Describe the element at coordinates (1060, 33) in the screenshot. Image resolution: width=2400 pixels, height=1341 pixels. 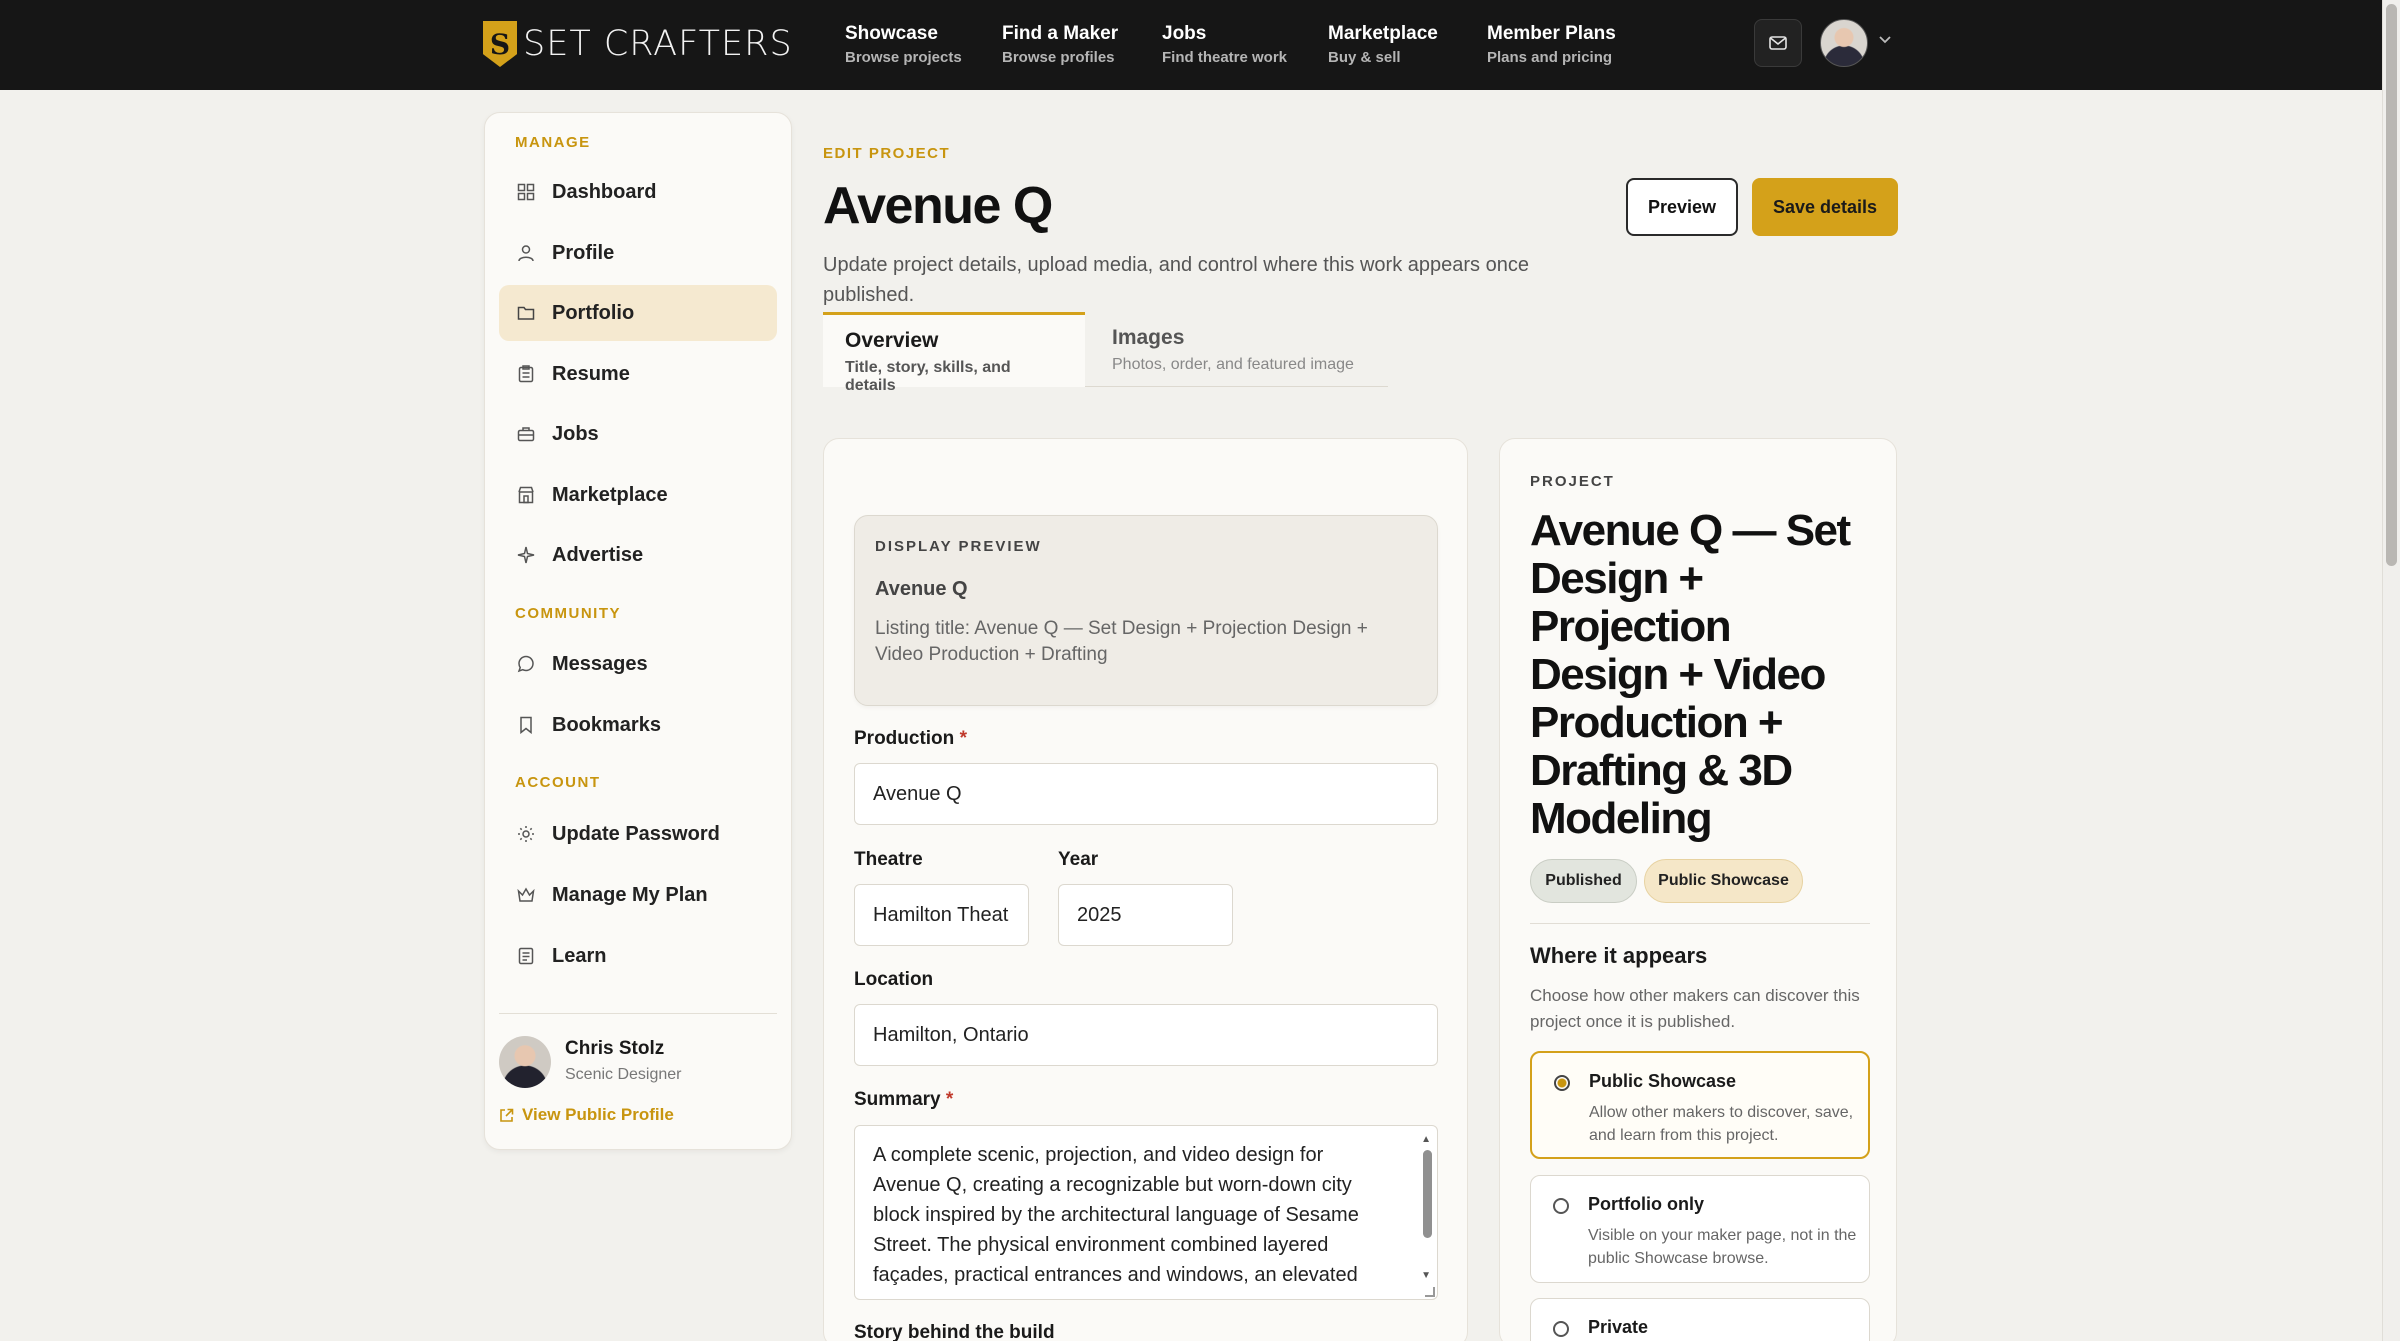
I see `nav-title: Find a Maker` at that location.